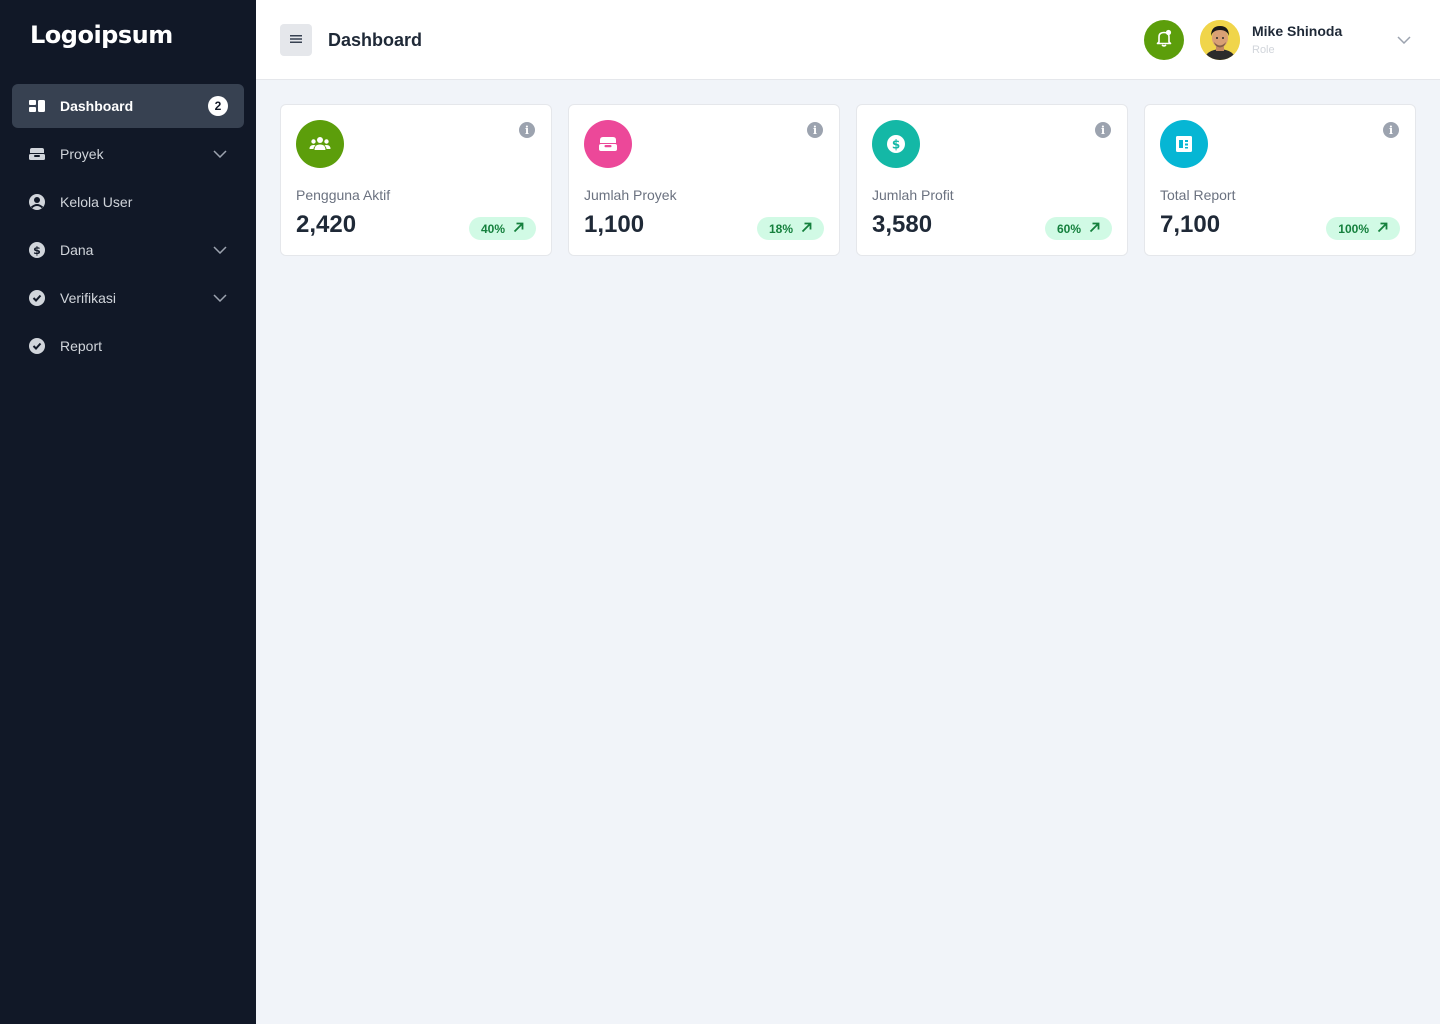 Image resolution: width=1440 pixels, height=1024 pixels. What do you see at coordinates (780, 228) in the screenshot?
I see `growth-percent: 18%` at bounding box center [780, 228].